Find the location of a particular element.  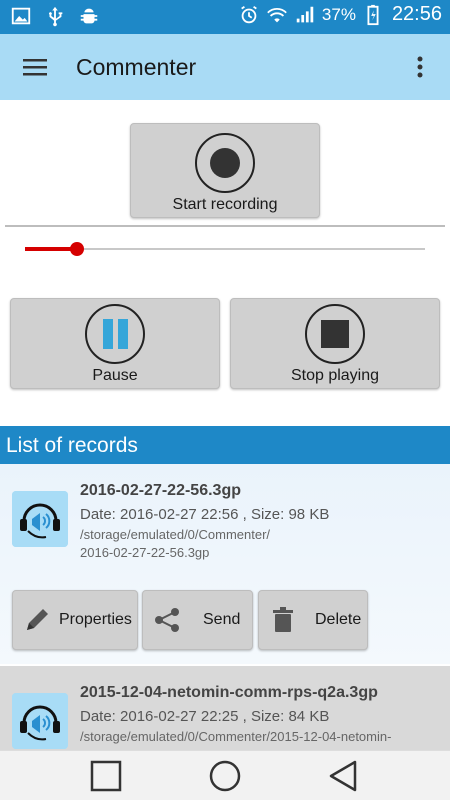

home-icon is located at coordinates (225, 776).